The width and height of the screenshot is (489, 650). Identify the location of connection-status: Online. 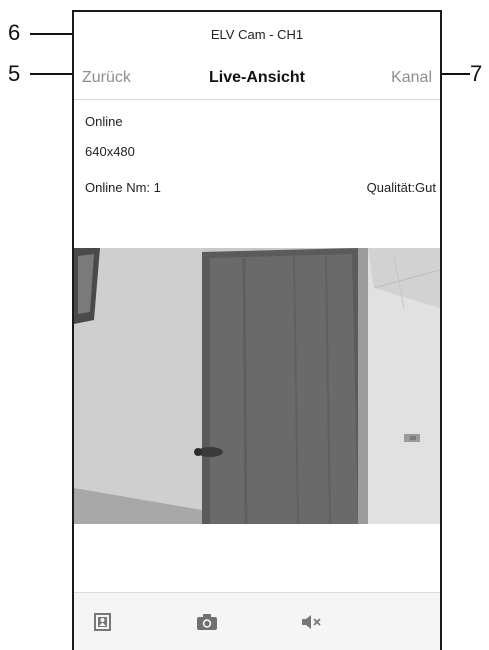
(104, 121).